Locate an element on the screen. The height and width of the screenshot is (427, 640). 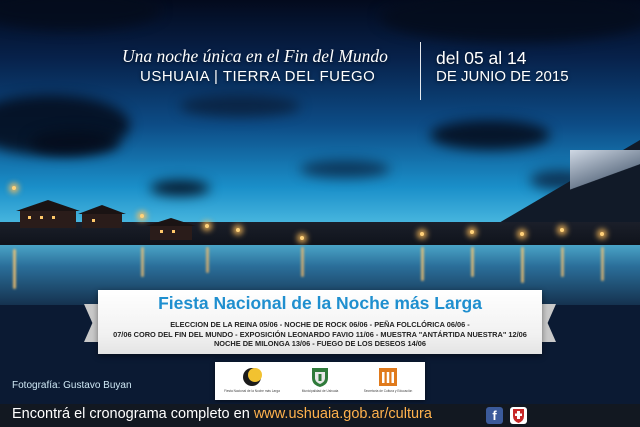
date-month-year: DE JUNIO DE 2015 is located at coordinates (502, 76).